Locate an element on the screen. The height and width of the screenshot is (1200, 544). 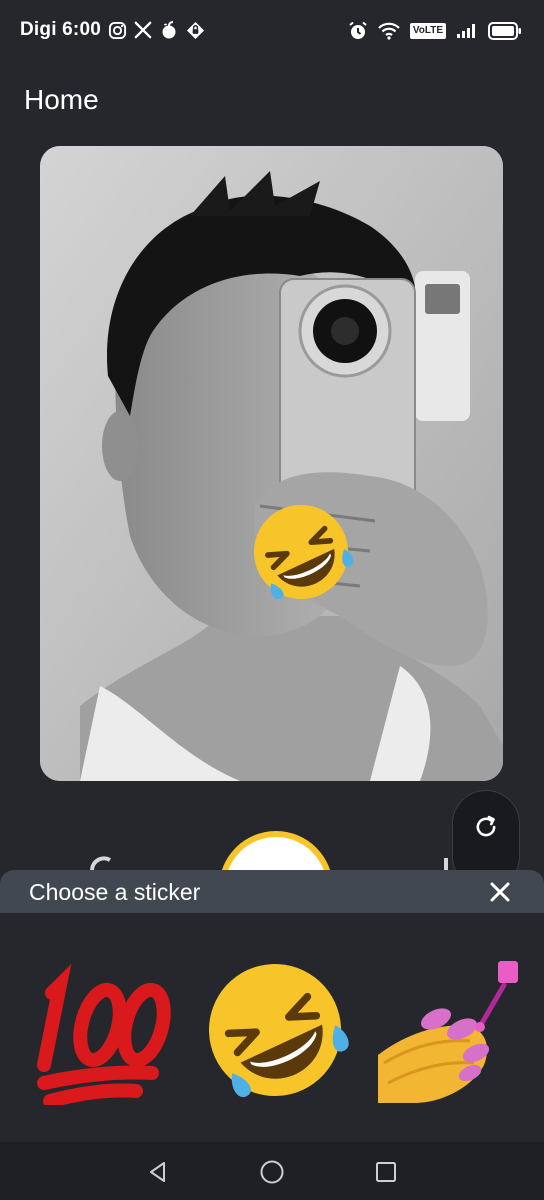
vpn-icon is located at coordinates (195, 30).